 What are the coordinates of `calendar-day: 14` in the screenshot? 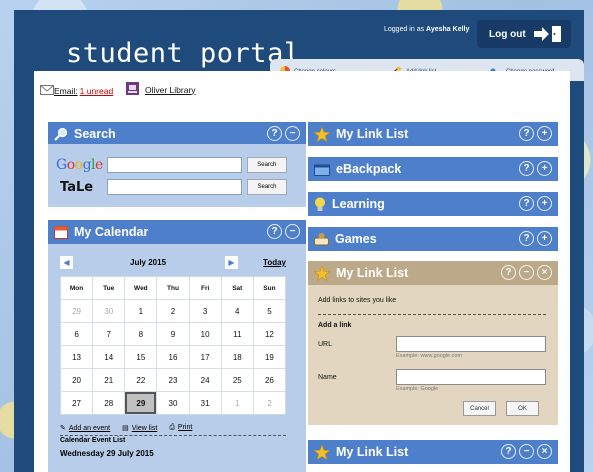 It's located at (109, 357).